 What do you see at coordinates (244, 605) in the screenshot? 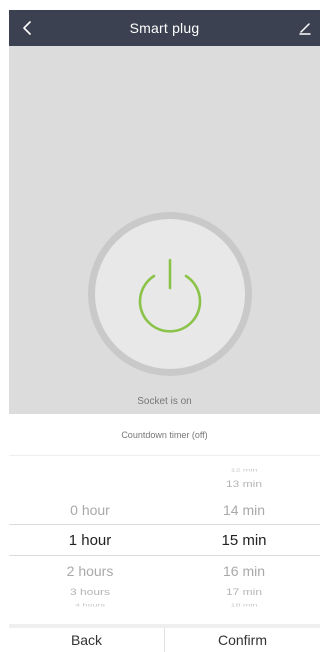
I see `picker-option: 18 min` at bounding box center [244, 605].